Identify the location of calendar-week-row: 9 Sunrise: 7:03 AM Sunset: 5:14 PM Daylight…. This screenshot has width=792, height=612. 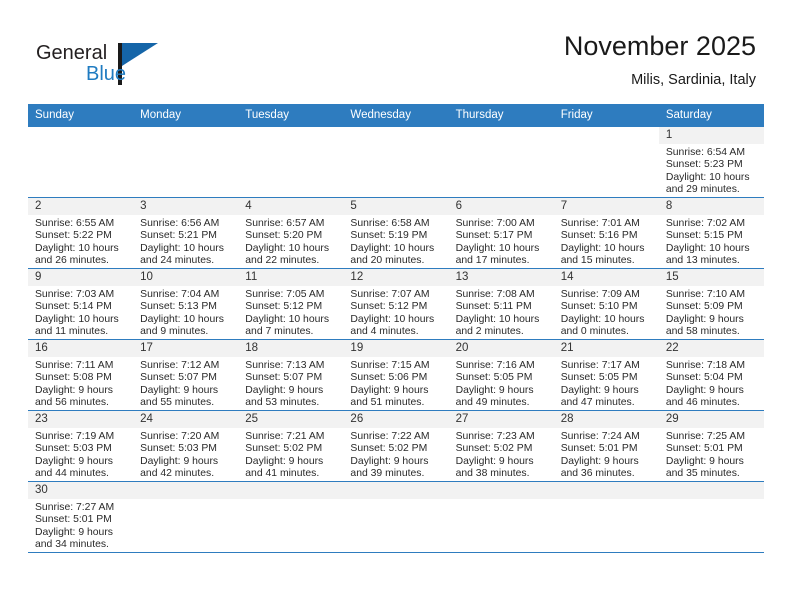
(396, 304).